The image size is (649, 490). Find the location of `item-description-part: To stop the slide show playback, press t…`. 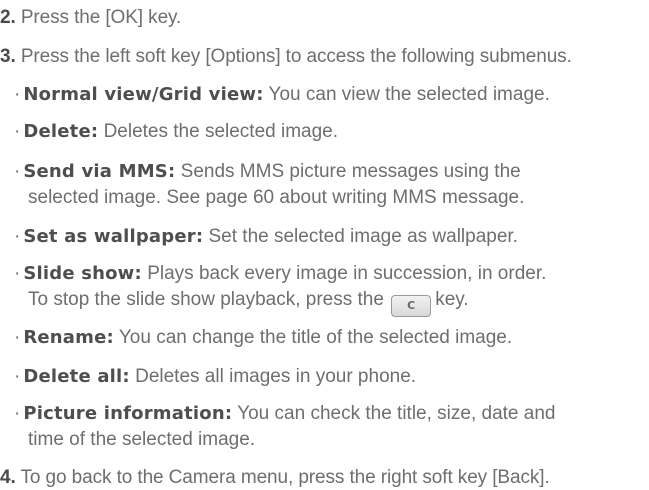

item-description-part: To stop the slide show playback, press t… is located at coordinates (206, 299).